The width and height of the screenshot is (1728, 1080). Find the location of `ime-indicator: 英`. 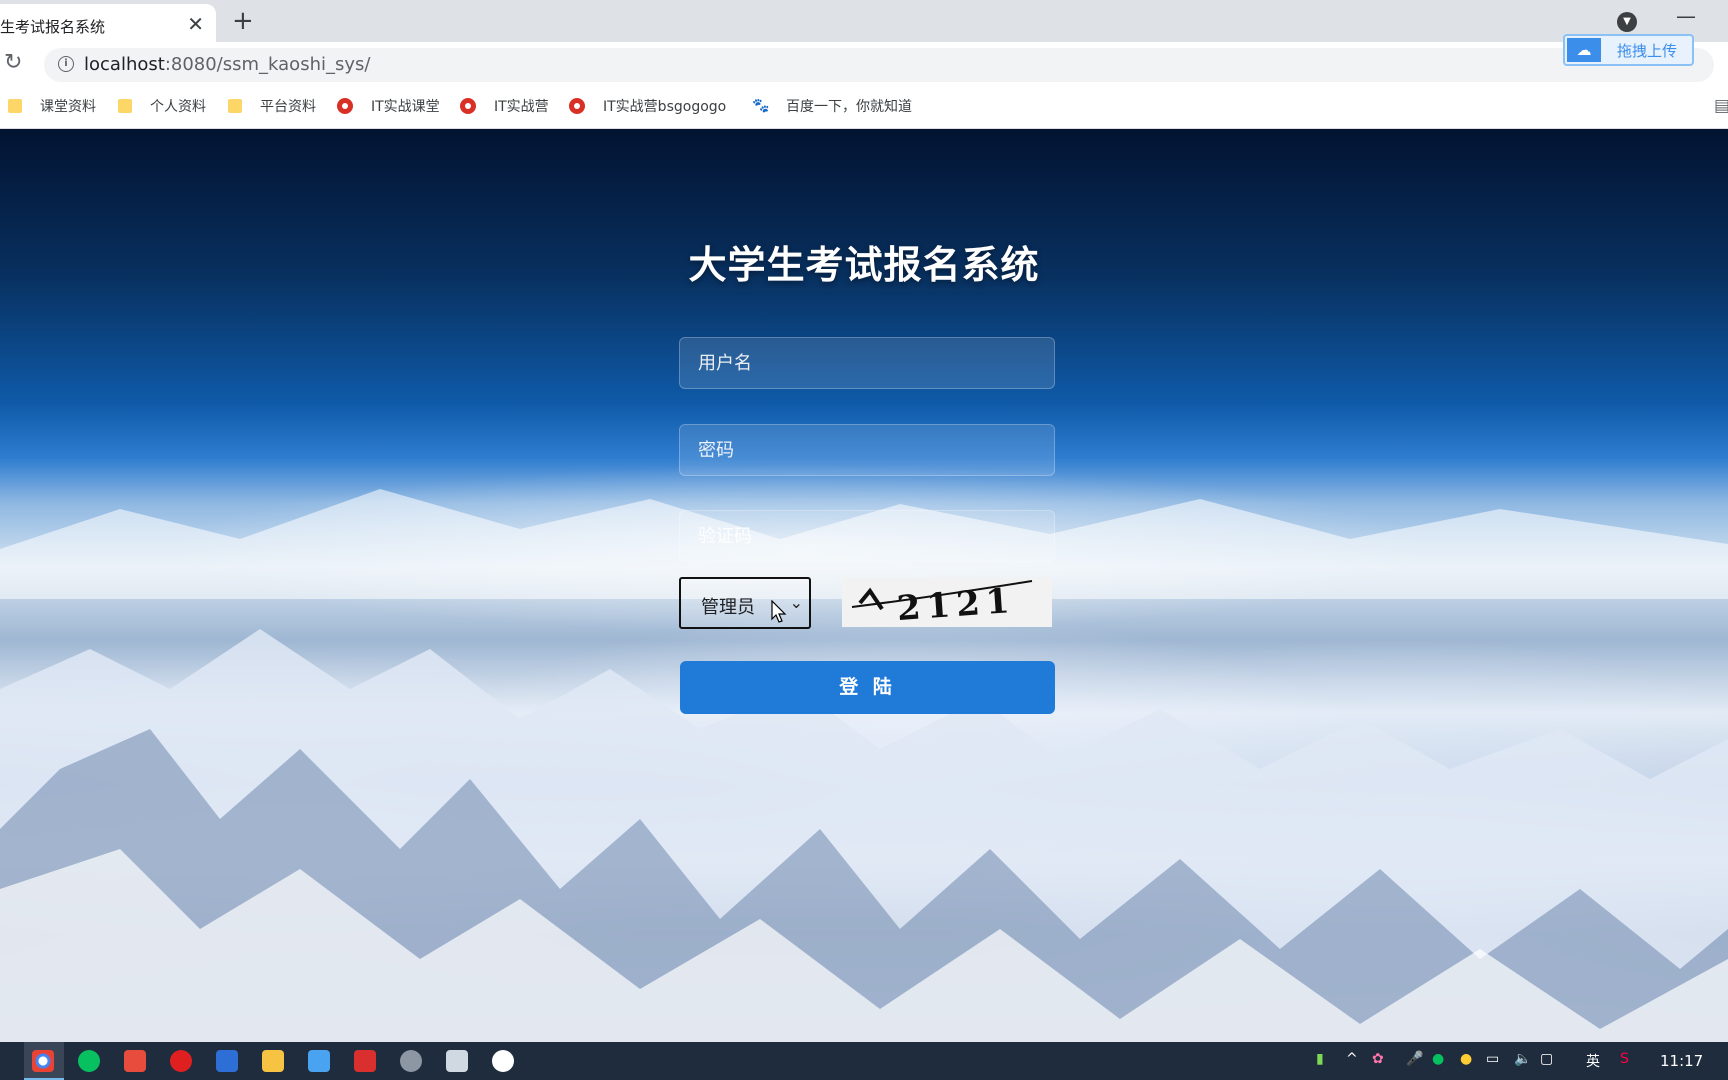

ime-indicator: 英 is located at coordinates (1593, 1061).